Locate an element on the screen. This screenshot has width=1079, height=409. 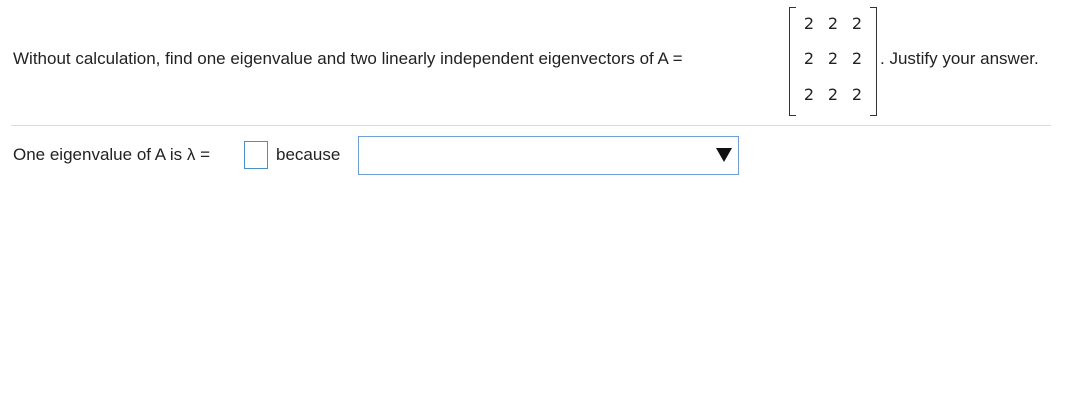
reason-dropdown is located at coordinates (548, 155).